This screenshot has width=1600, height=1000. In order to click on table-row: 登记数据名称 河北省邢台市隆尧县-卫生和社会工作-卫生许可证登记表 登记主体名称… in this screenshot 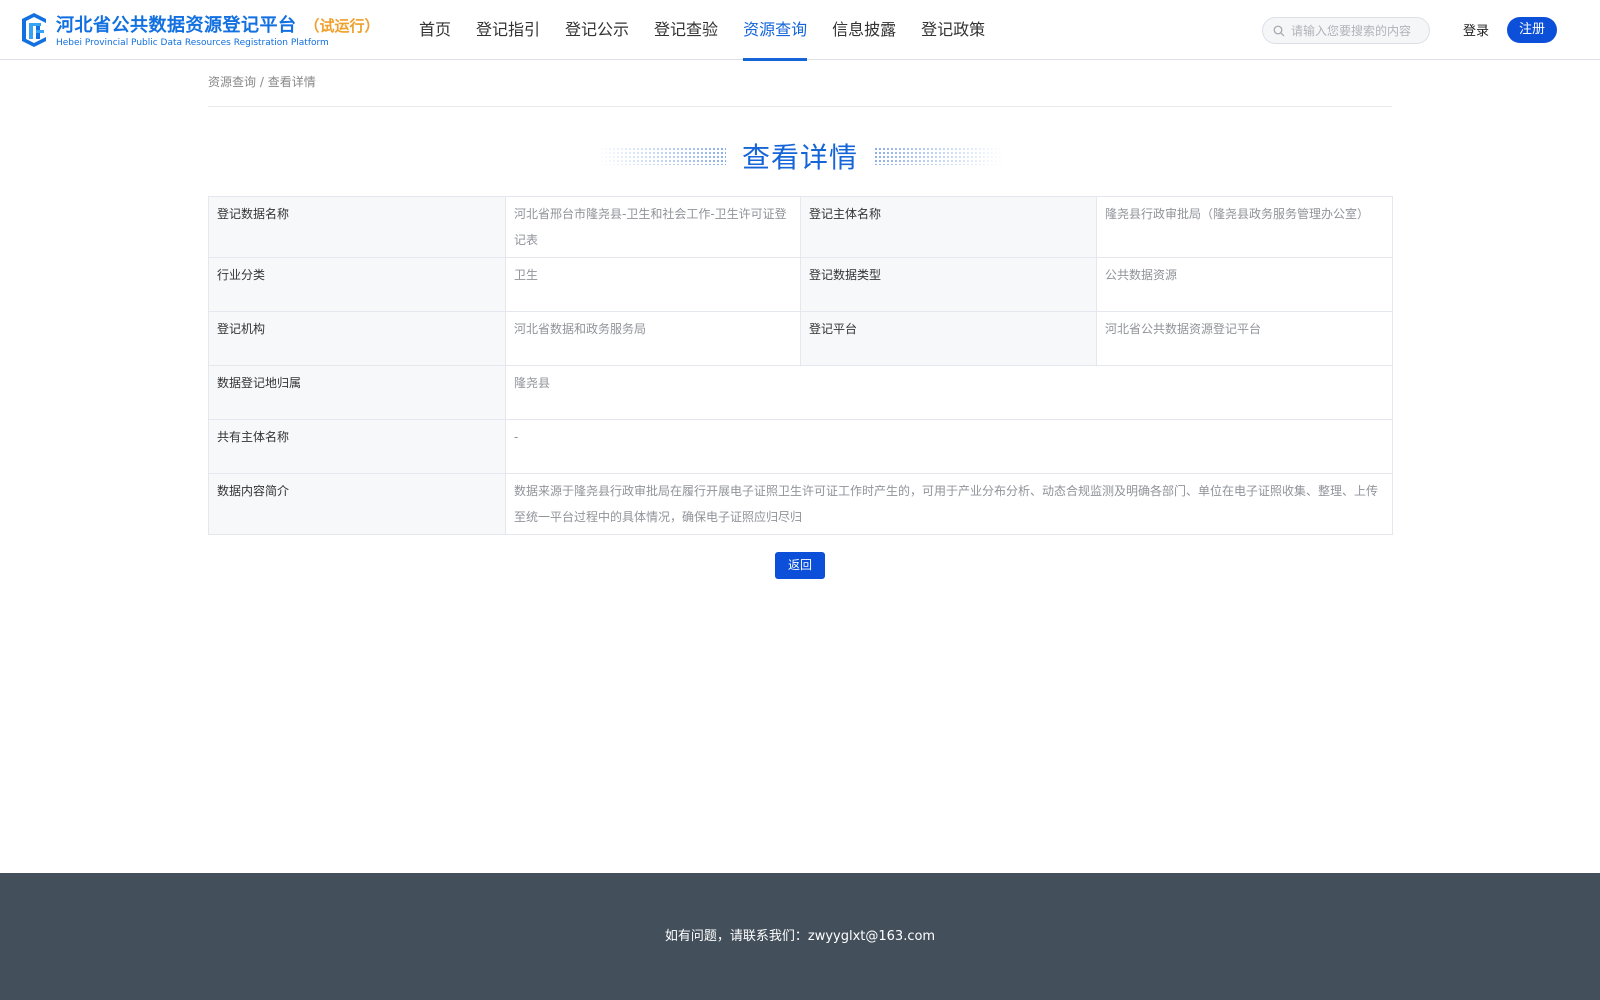, I will do `click(800, 227)`.